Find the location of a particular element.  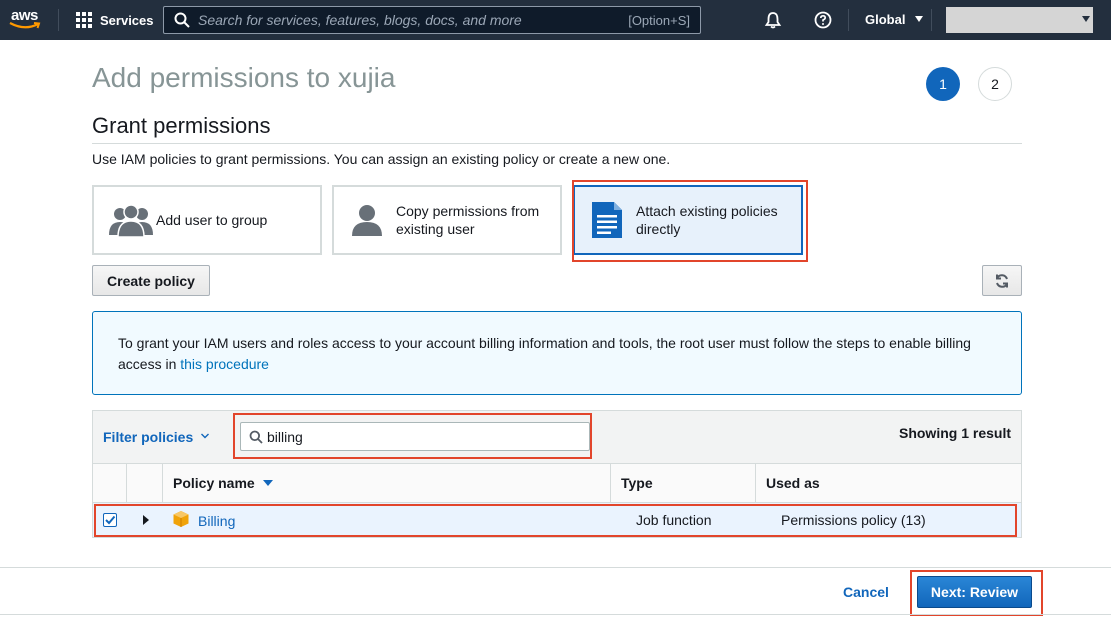

expand-row-icon is located at coordinates (146, 520).